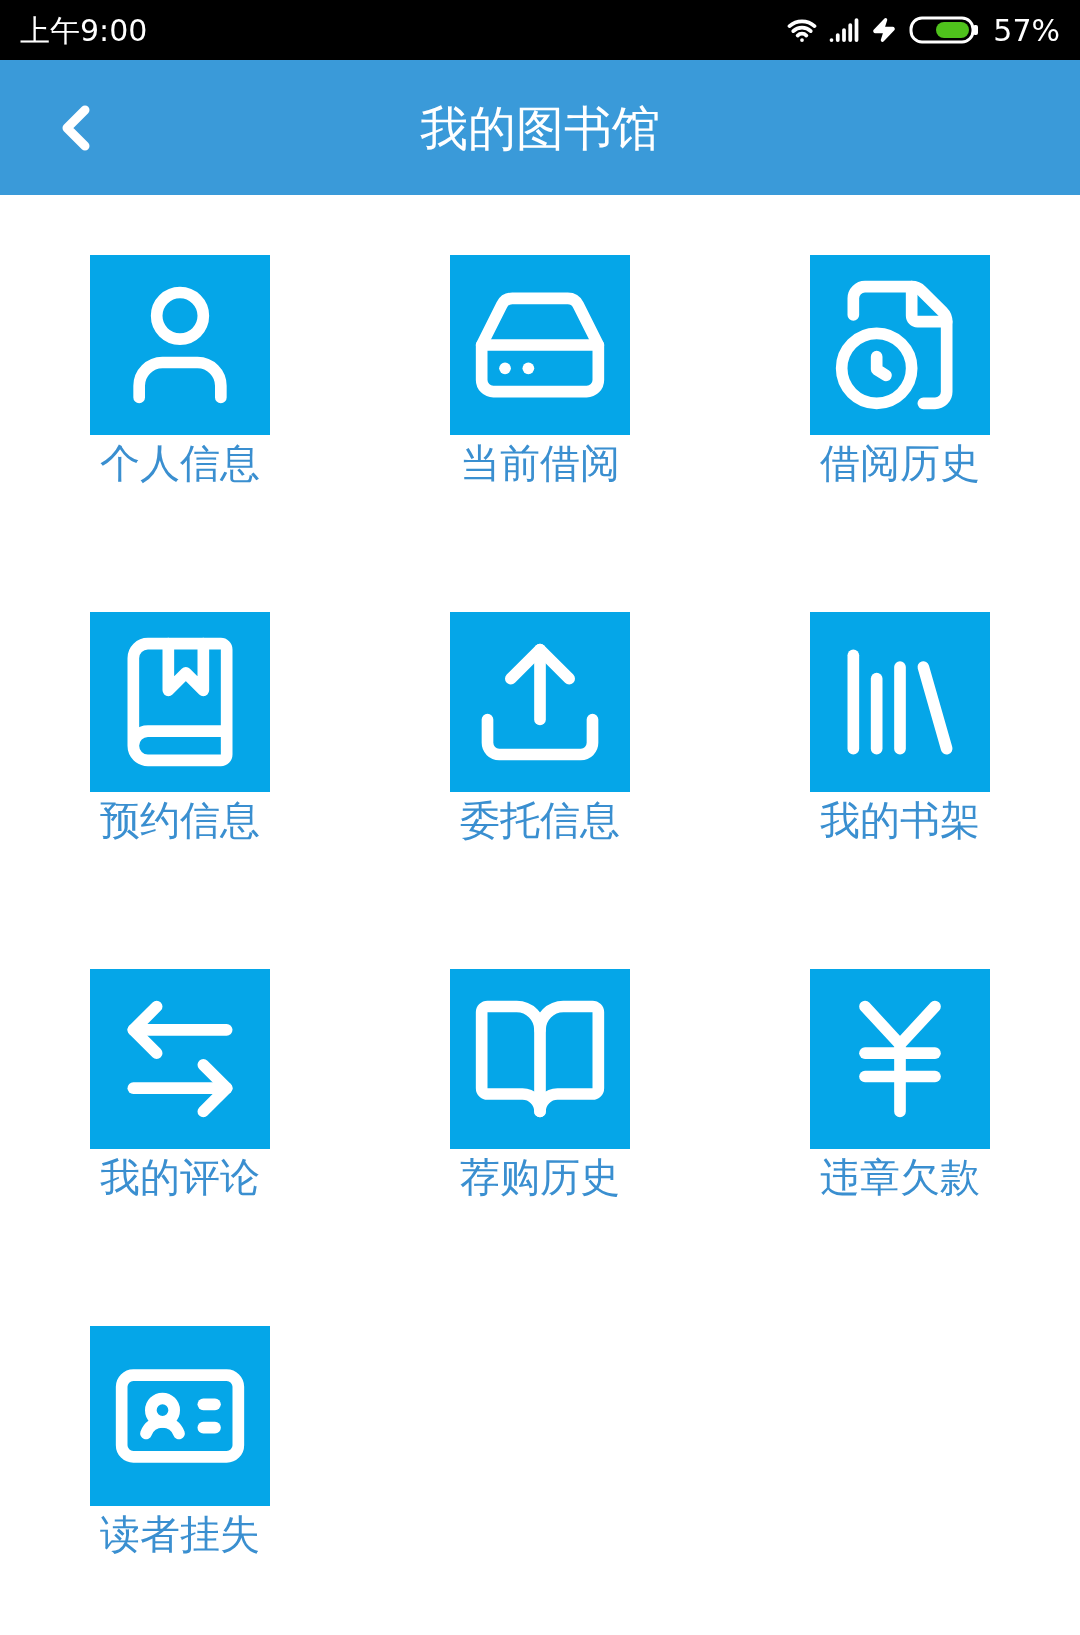 This screenshot has height=1635, width=1080. What do you see at coordinates (884, 30) in the screenshot?
I see `charging-icon` at bounding box center [884, 30].